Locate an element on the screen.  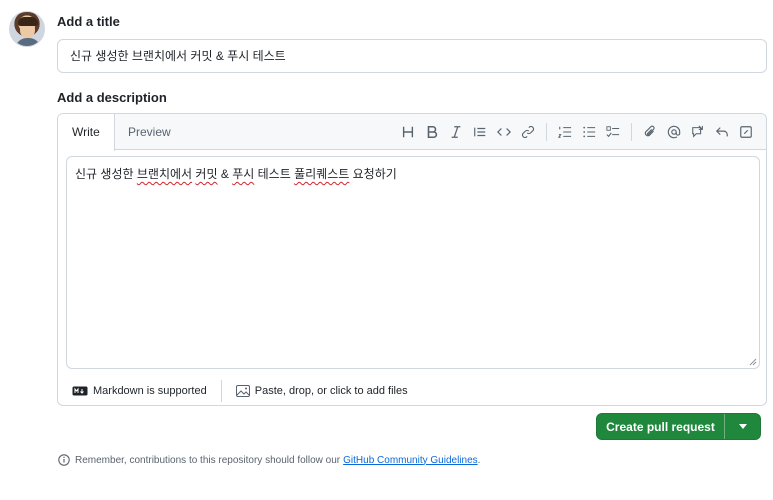
misspelled-word: 브랜치에서 is located at coordinates (164, 174).